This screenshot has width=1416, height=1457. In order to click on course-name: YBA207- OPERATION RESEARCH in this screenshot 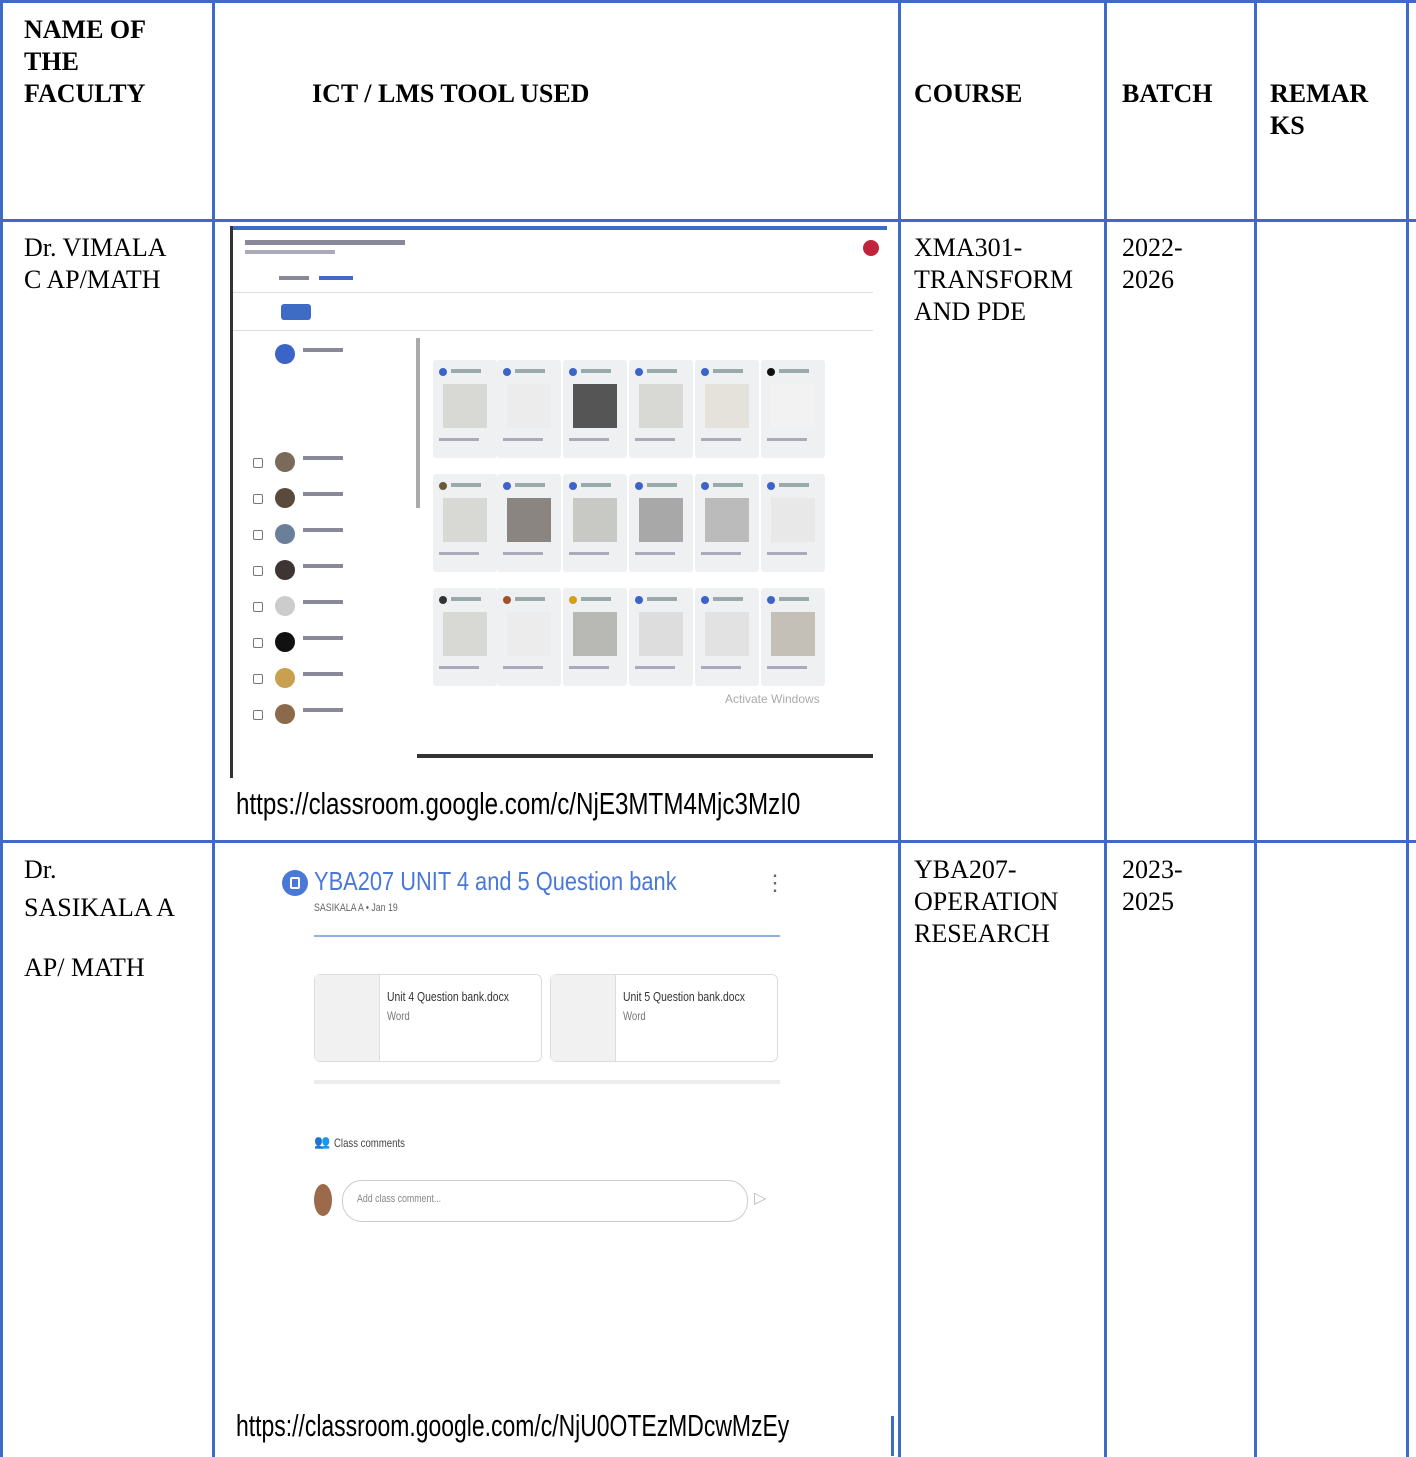, I will do `click(986, 902)`.